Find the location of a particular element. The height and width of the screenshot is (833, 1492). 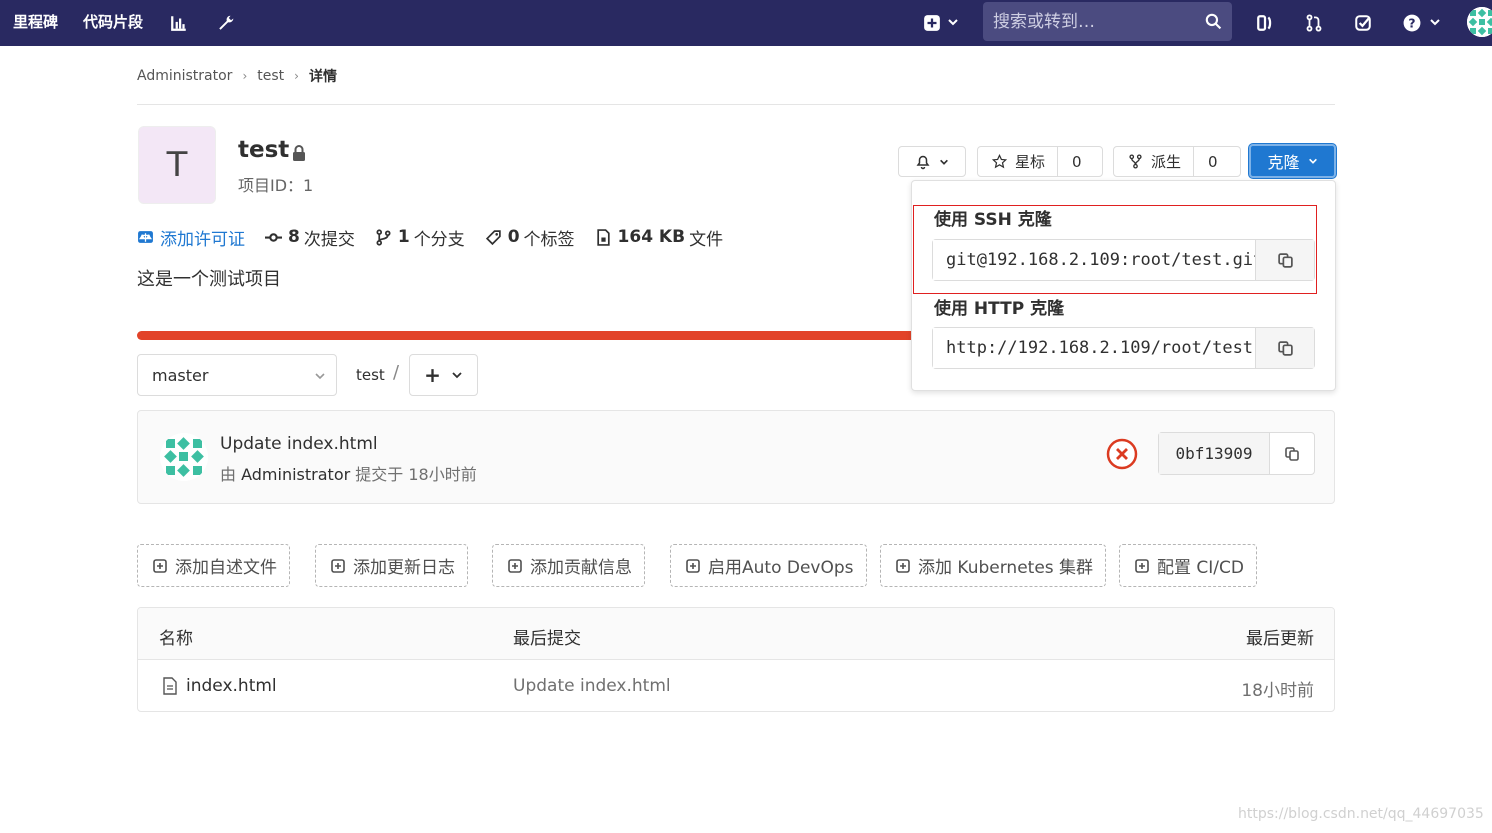

top-navbar: 里程碑 代码片段 ? is located at coordinates (746, 23).